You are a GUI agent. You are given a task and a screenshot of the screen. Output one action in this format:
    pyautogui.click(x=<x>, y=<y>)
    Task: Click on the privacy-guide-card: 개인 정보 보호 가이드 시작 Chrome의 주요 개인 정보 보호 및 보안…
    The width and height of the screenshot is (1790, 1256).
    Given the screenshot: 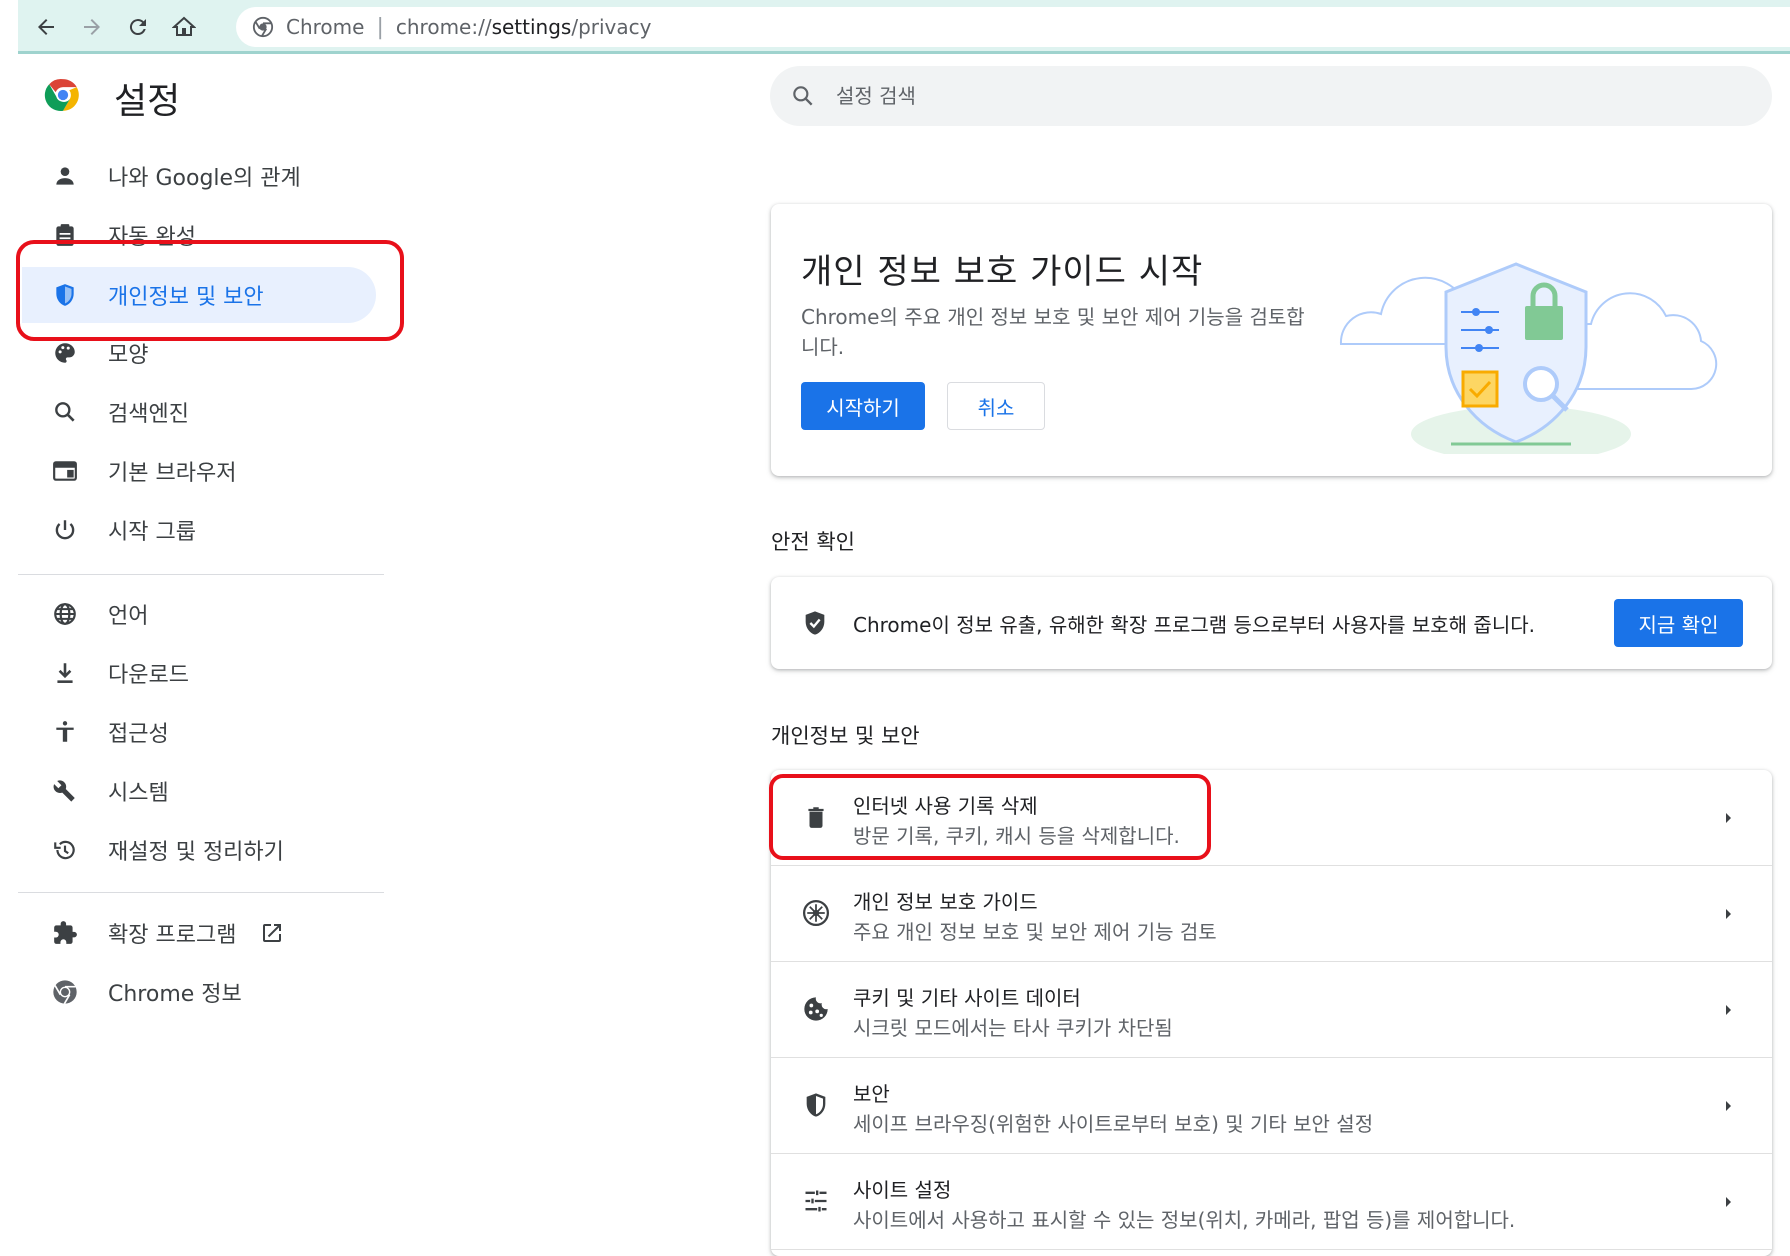 What is the action you would take?
    pyautogui.click(x=1271, y=340)
    